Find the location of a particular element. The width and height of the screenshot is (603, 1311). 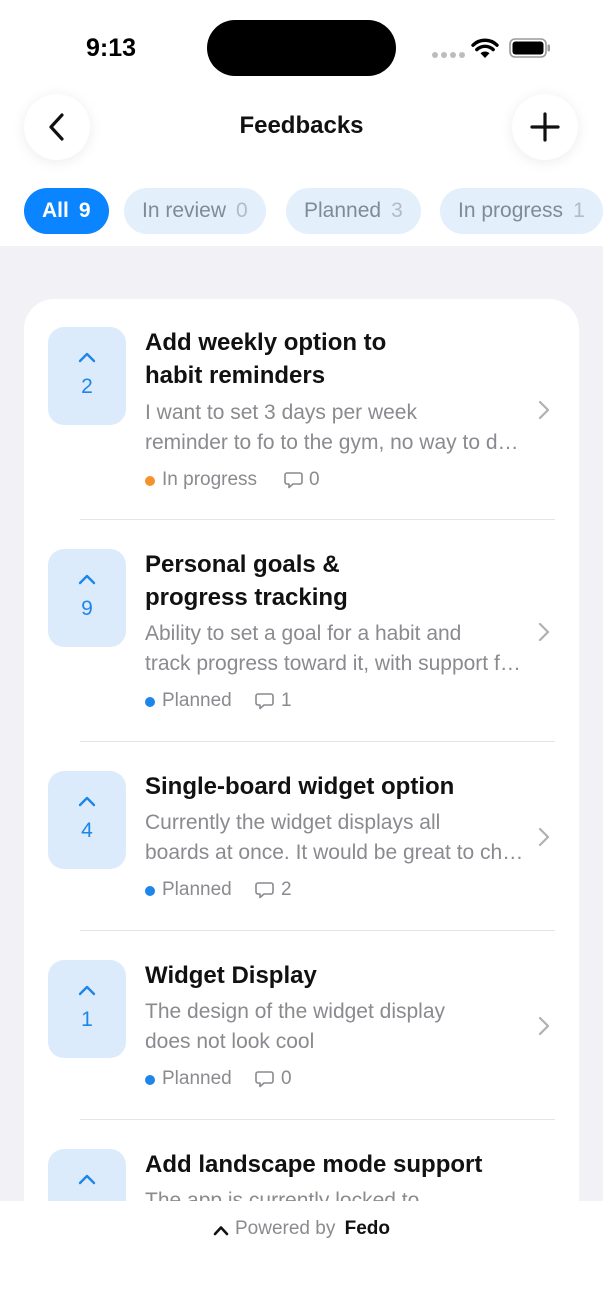

feedback-description: The app is currently locked to is located at coordinates (337, 1193).